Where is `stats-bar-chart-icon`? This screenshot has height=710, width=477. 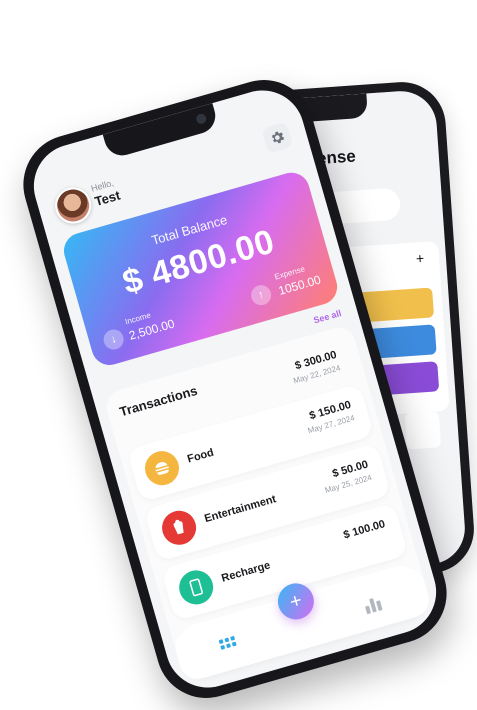 stats-bar-chart-icon is located at coordinates (373, 604).